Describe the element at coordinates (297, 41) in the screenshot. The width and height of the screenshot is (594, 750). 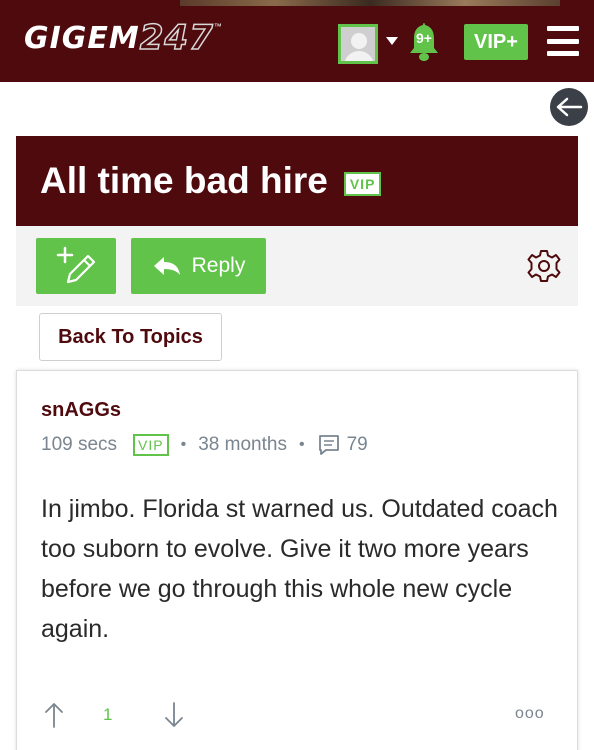
I see `site-header: GIGEM 247 ™ 9+ VIP+` at that location.